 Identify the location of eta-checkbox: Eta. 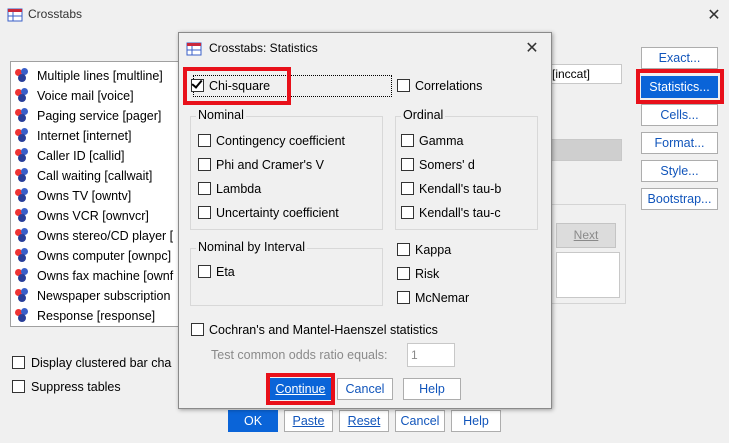
(216, 272).